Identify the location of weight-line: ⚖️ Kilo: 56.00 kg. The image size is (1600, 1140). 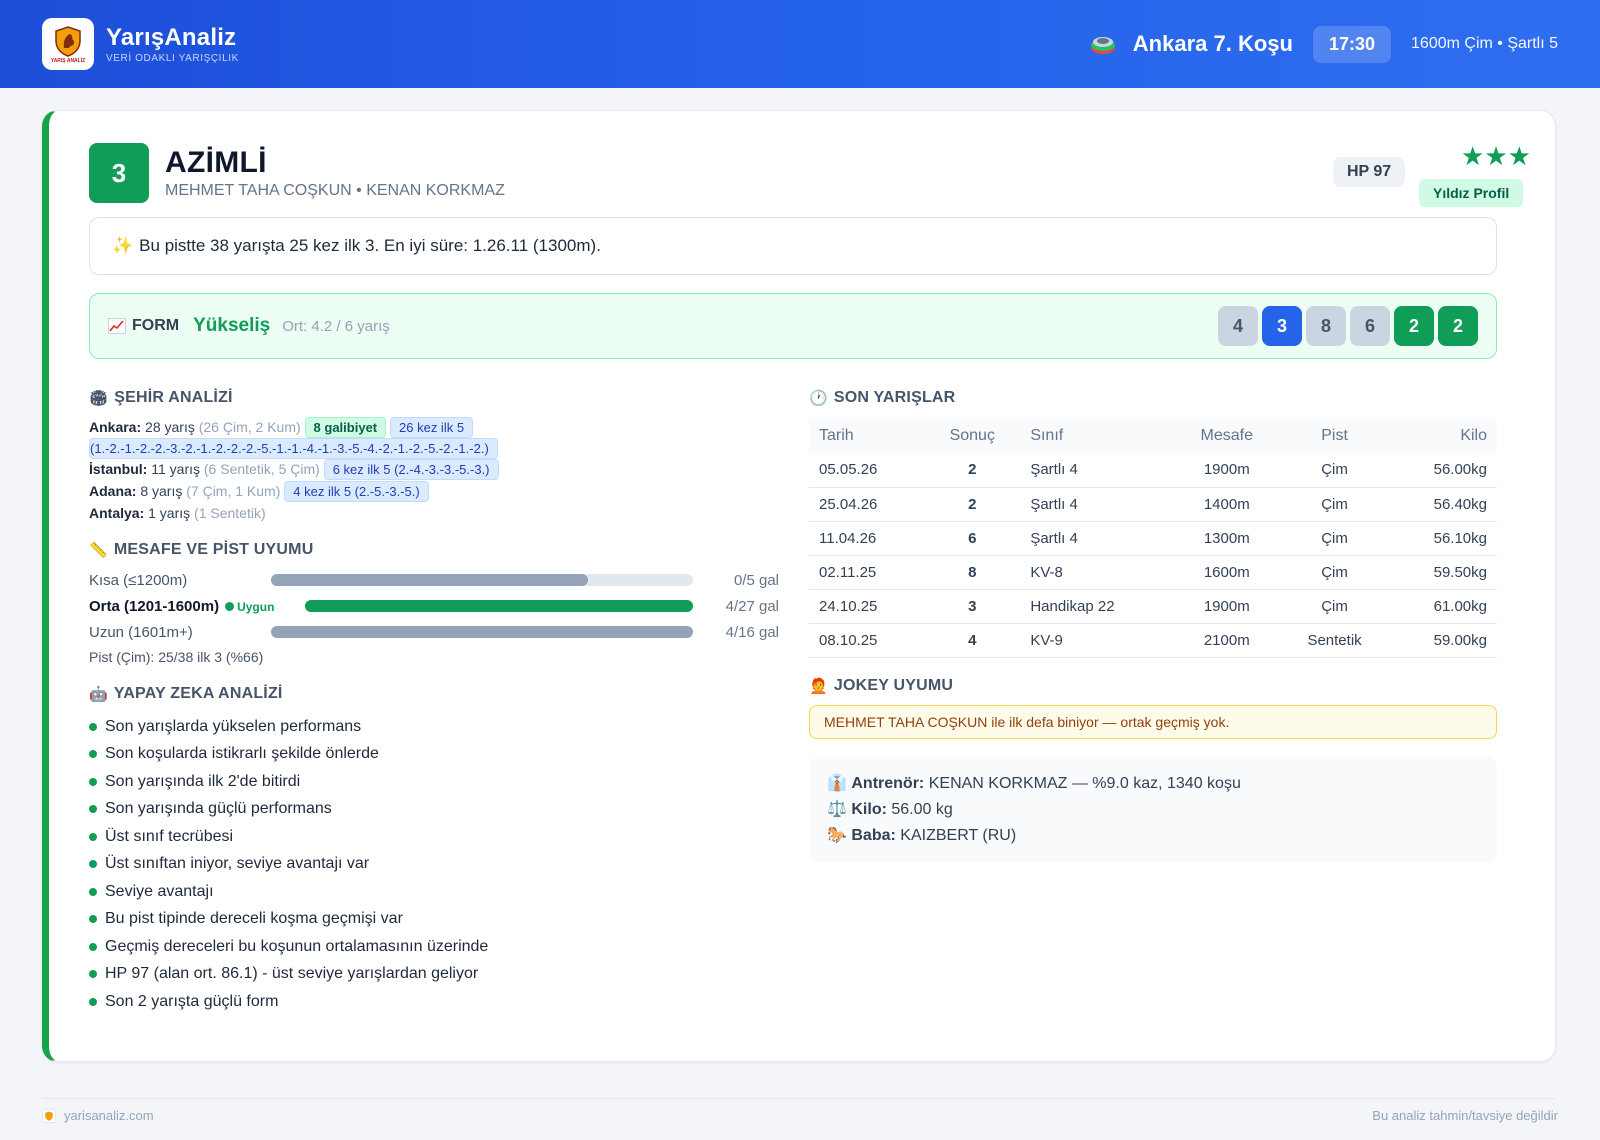
(890, 809).